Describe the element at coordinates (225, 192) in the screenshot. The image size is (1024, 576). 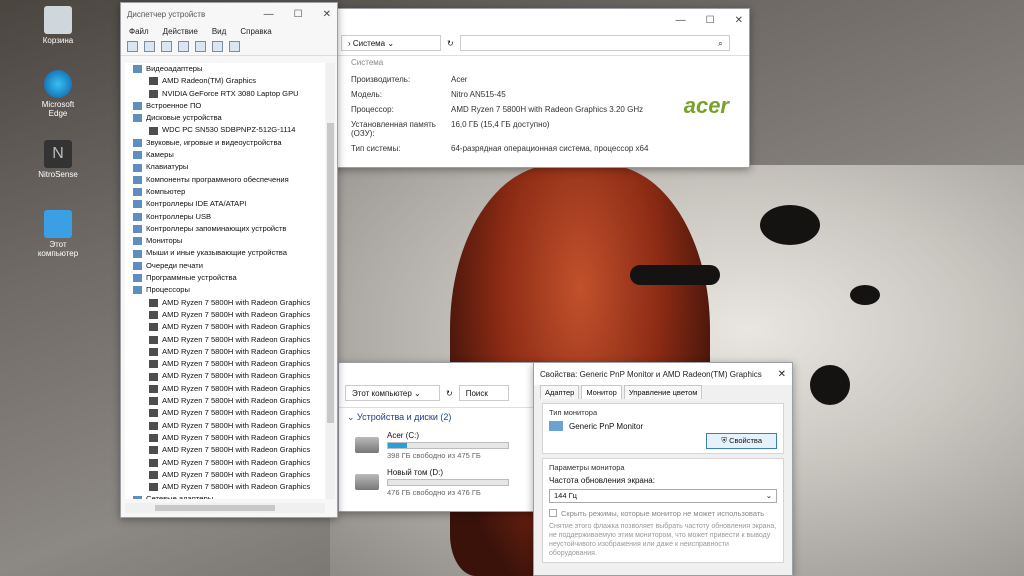
I see `tree-item: Компьютер` at that location.